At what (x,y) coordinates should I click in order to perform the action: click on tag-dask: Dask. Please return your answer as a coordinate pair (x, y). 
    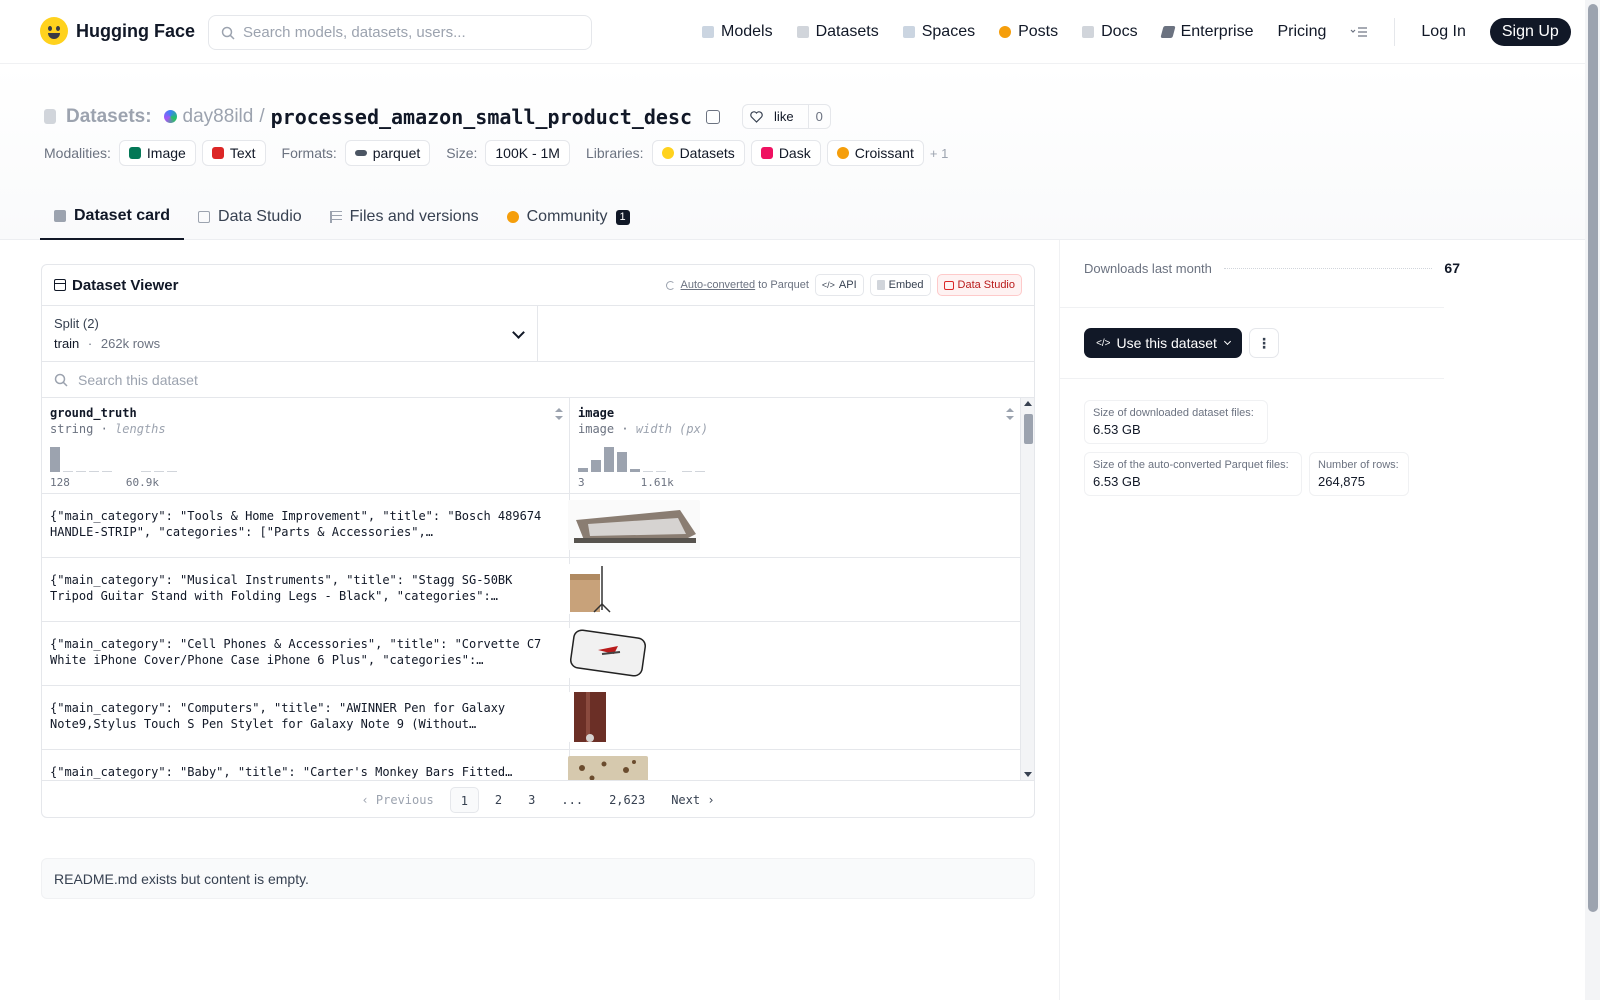
    Looking at the image, I should click on (785, 153).